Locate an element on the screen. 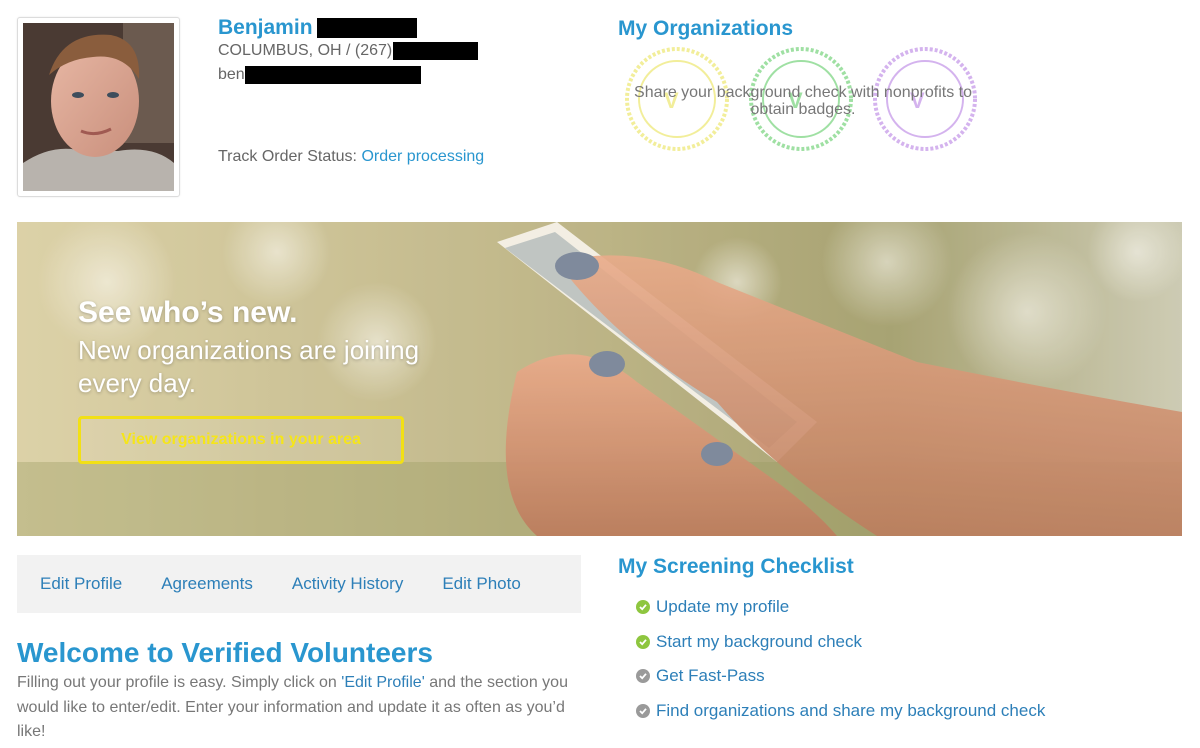  profile-location-phone: COLUMBUS, OH / (267) is located at coordinates (348, 51).